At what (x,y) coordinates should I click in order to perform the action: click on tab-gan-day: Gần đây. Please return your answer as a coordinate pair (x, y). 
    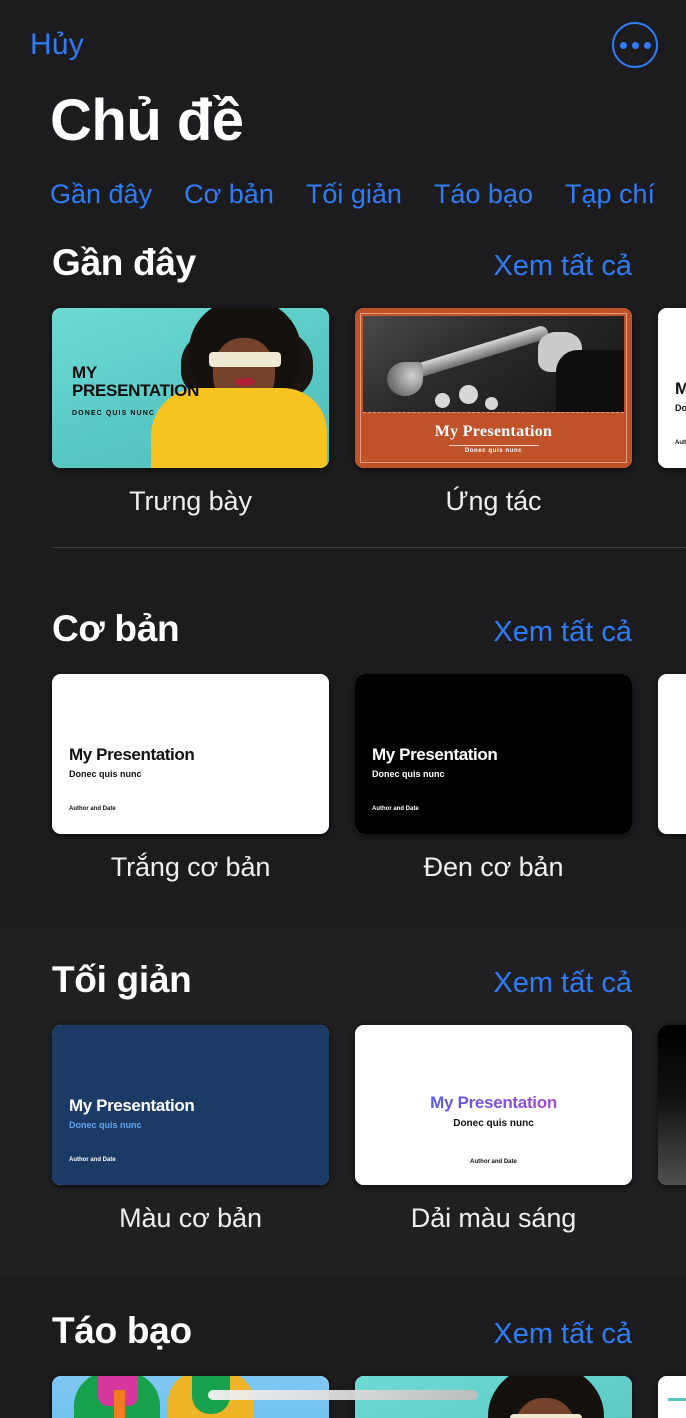
    Looking at the image, I should click on (101, 194).